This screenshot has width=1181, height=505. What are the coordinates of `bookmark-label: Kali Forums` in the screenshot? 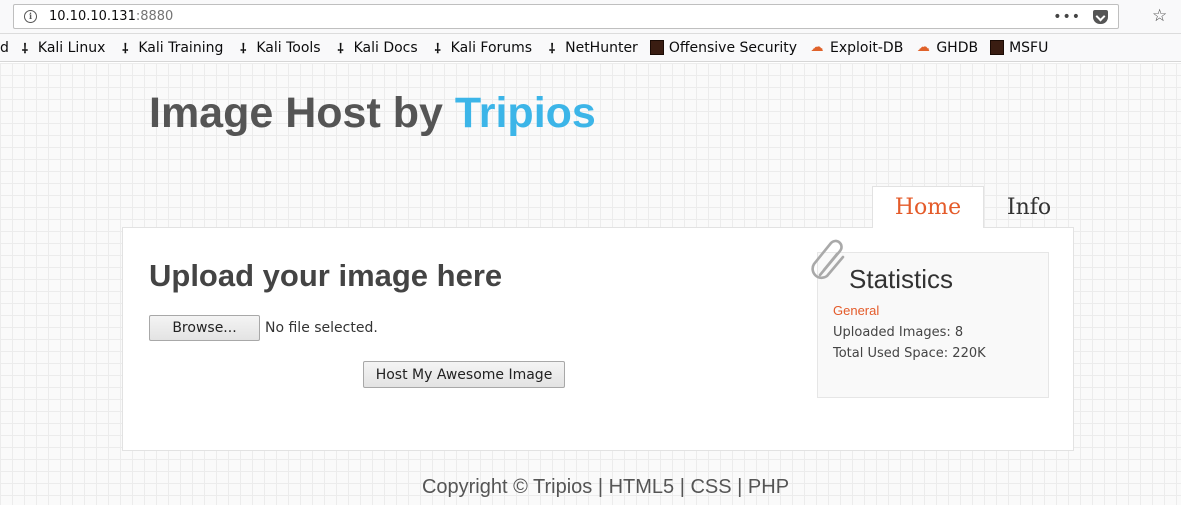 It's located at (491, 47).